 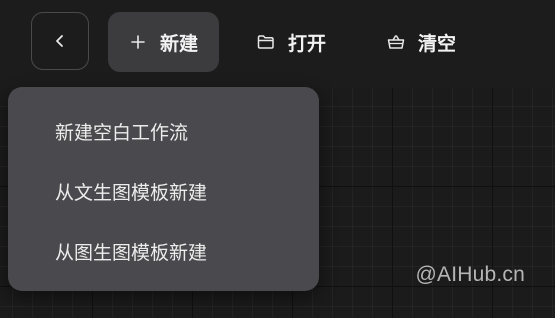 I want to click on menu-item-label: 新建空白工作流, so click(x=122, y=132).